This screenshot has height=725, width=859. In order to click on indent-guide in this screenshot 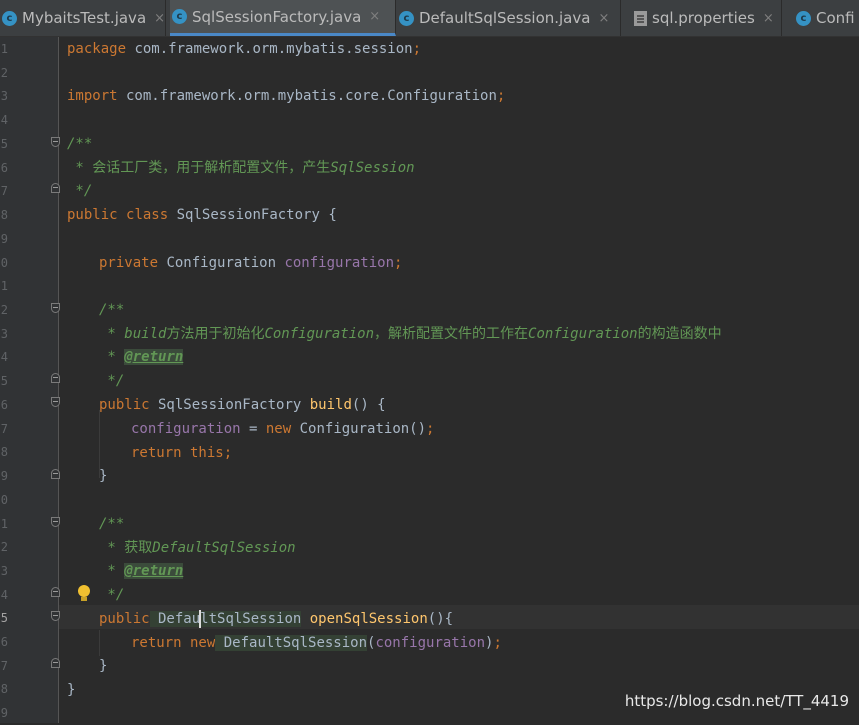, I will do `click(99, 643)`.